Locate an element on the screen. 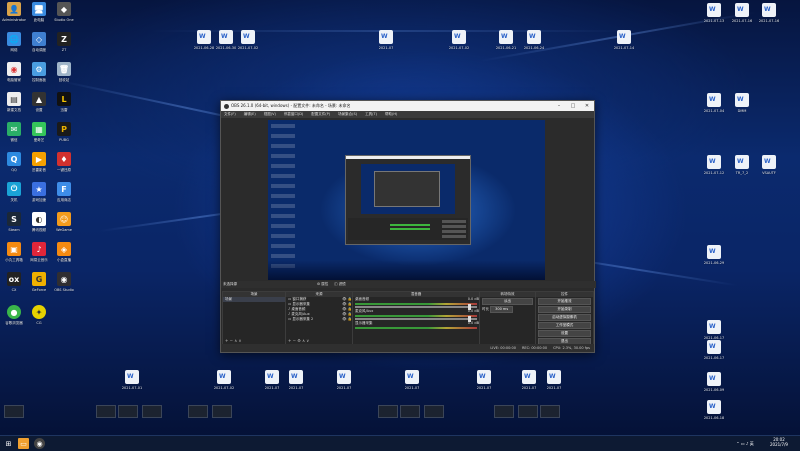 This screenshot has width=800, height=451. desktop-icon: ▣ 小丸工具箱 is located at coordinates (14, 252).